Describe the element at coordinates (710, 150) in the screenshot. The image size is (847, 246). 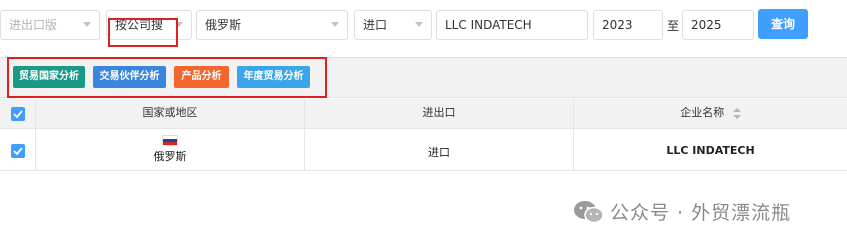
I see `cell-company: LLC INDATECH` at that location.